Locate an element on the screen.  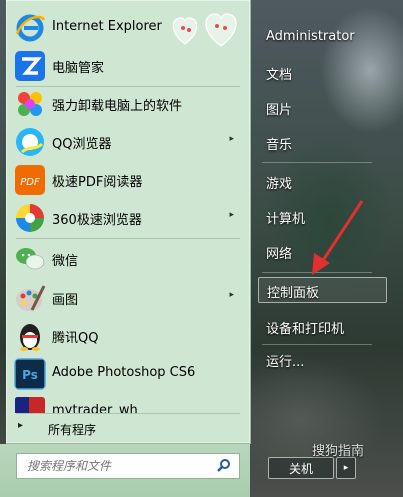
program-paint: 画图 ▸ is located at coordinates (126, 297).